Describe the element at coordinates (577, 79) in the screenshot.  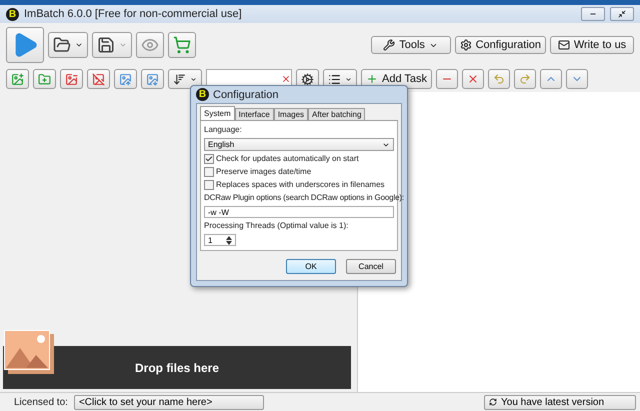
I see `move-task-down-button` at that location.